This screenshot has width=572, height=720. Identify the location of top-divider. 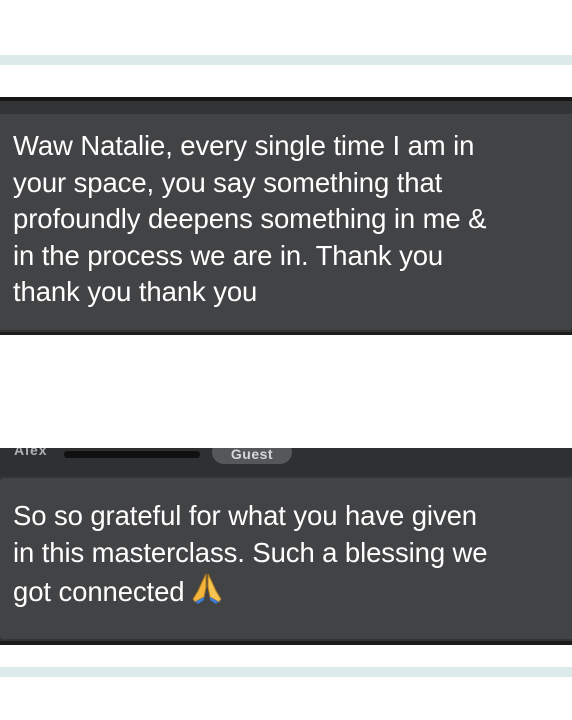
(286, 60).